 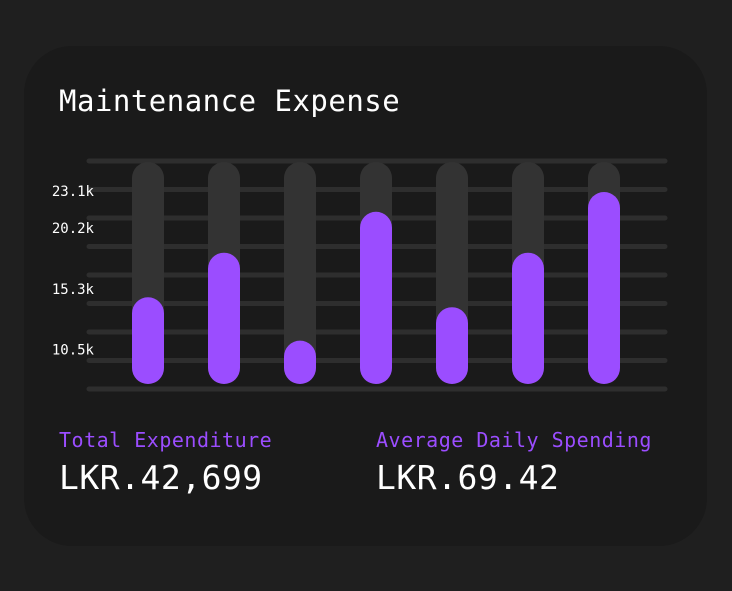 What do you see at coordinates (468, 477) in the screenshot?
I see `average-daily-spending-value: LKR.69.42` at bounding box center [468, 477].